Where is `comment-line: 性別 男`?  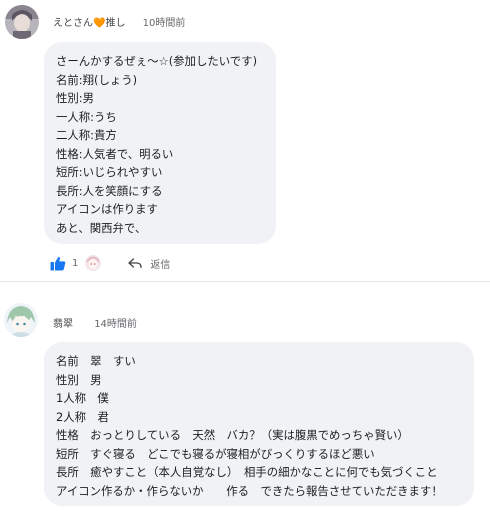
comment-line: 性別 男 is located at coordinates (79, 379).